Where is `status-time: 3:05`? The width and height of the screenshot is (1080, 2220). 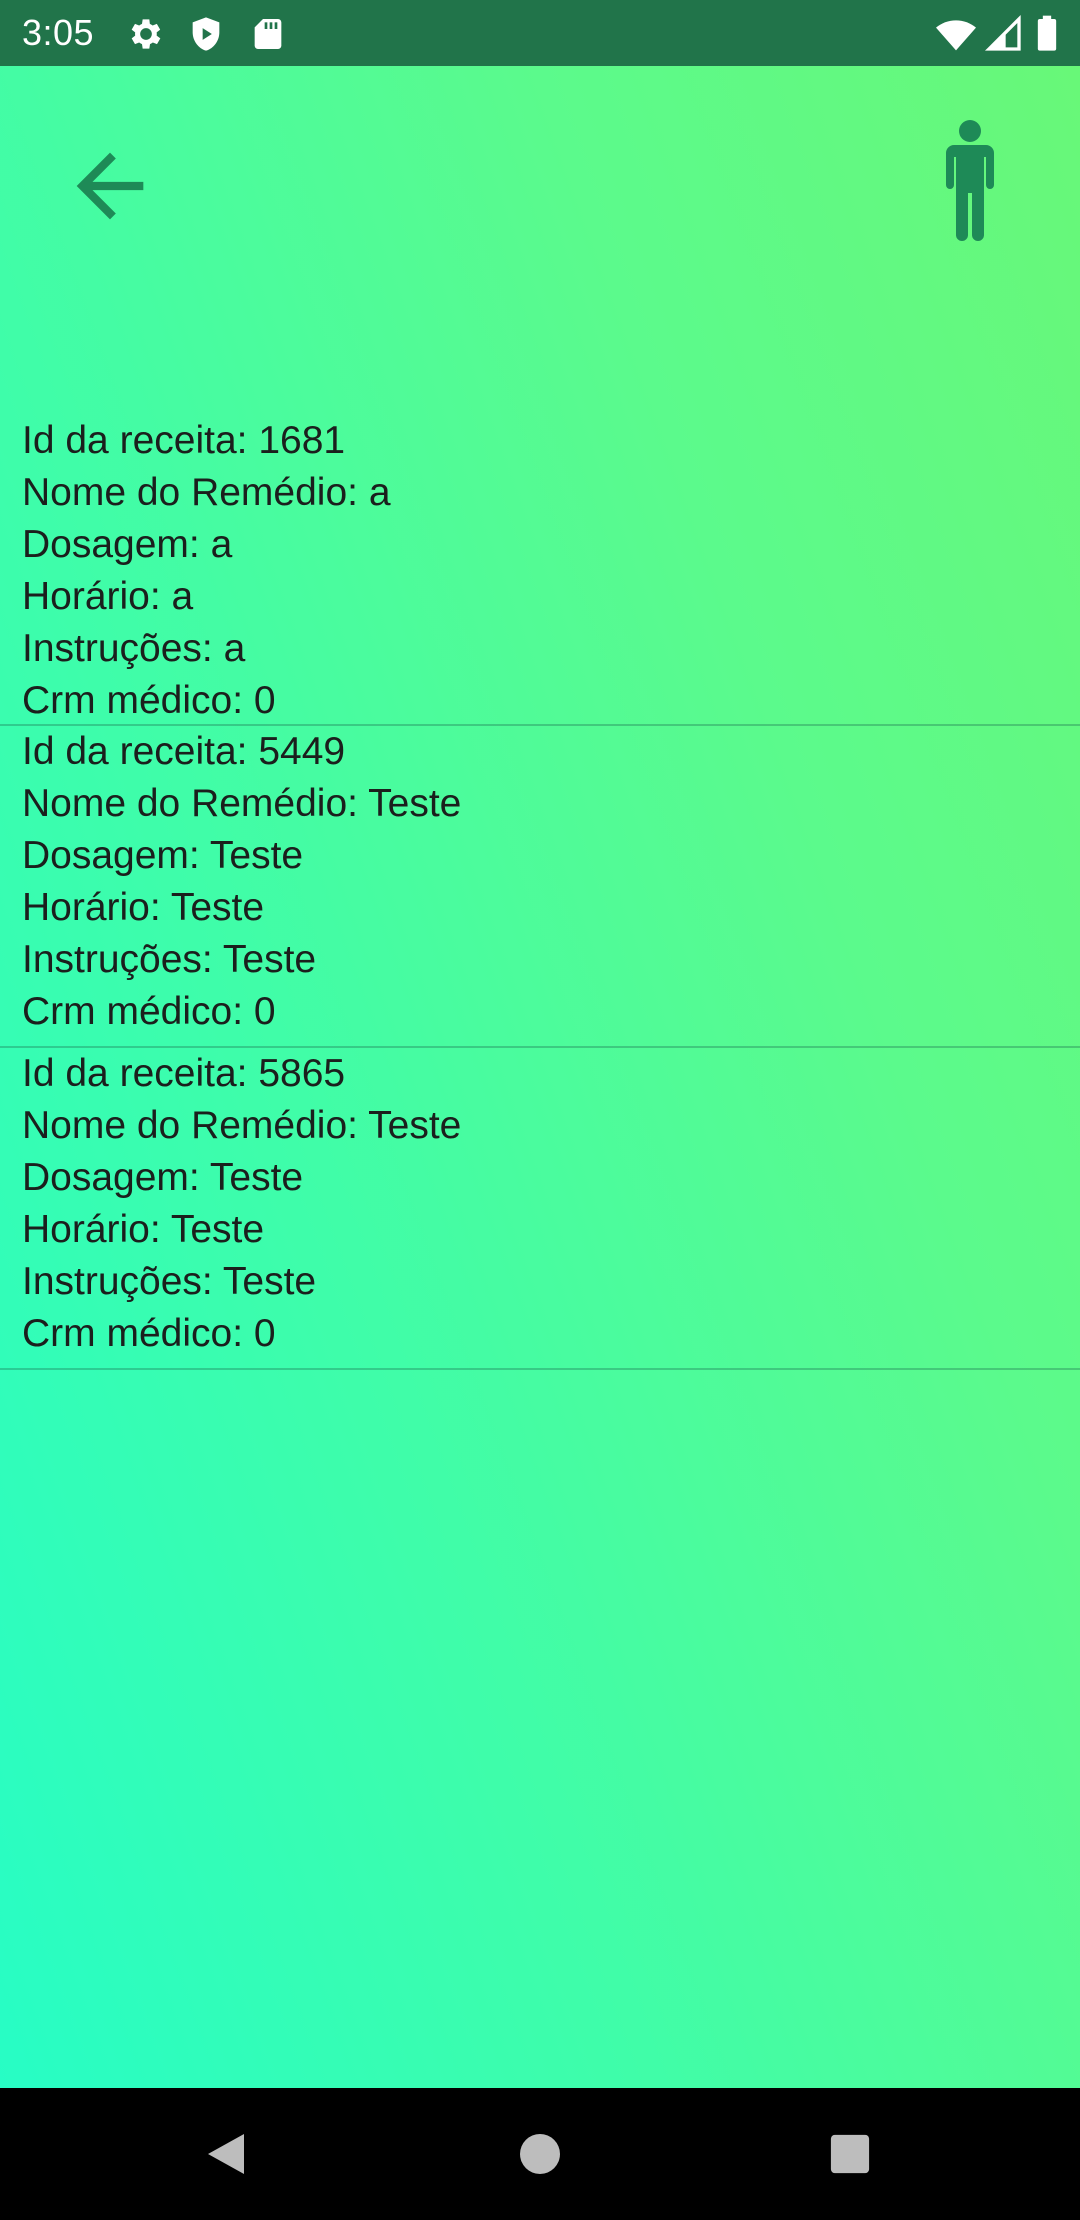 status-time: 3:05 is located at coordinates (58, 32).